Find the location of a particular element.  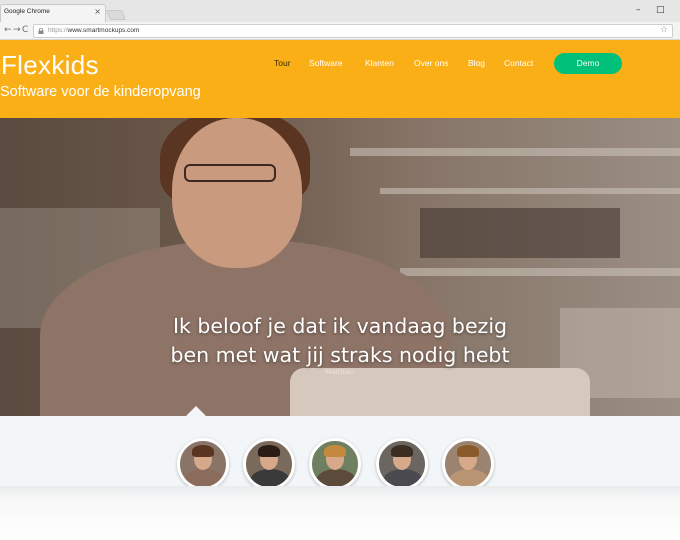

nav-item-over-ons: Over ons is located at coordinates (431, 63).